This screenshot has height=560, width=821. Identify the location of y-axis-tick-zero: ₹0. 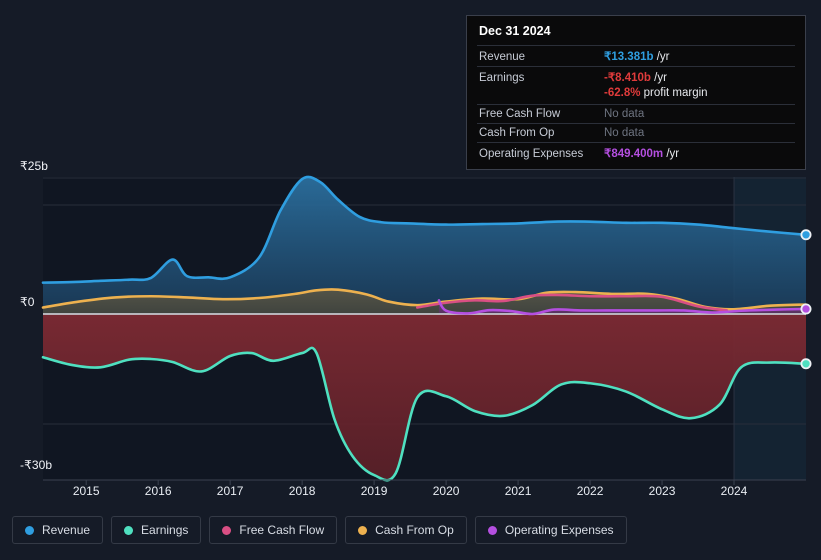
(27, 302).